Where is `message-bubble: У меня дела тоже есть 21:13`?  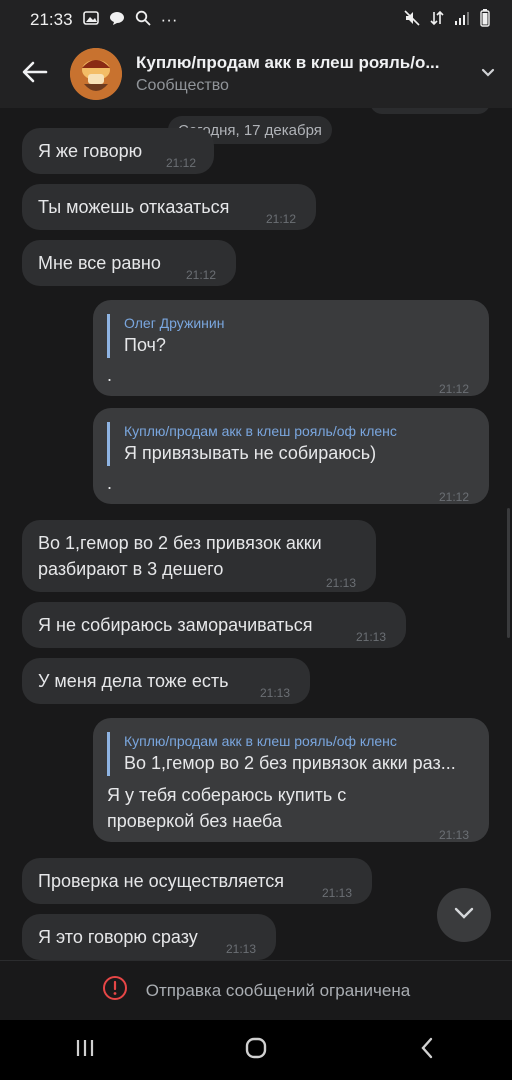
message-bubble: У меня дела тоже есть 21:13 is located at coordinates (166, 681).